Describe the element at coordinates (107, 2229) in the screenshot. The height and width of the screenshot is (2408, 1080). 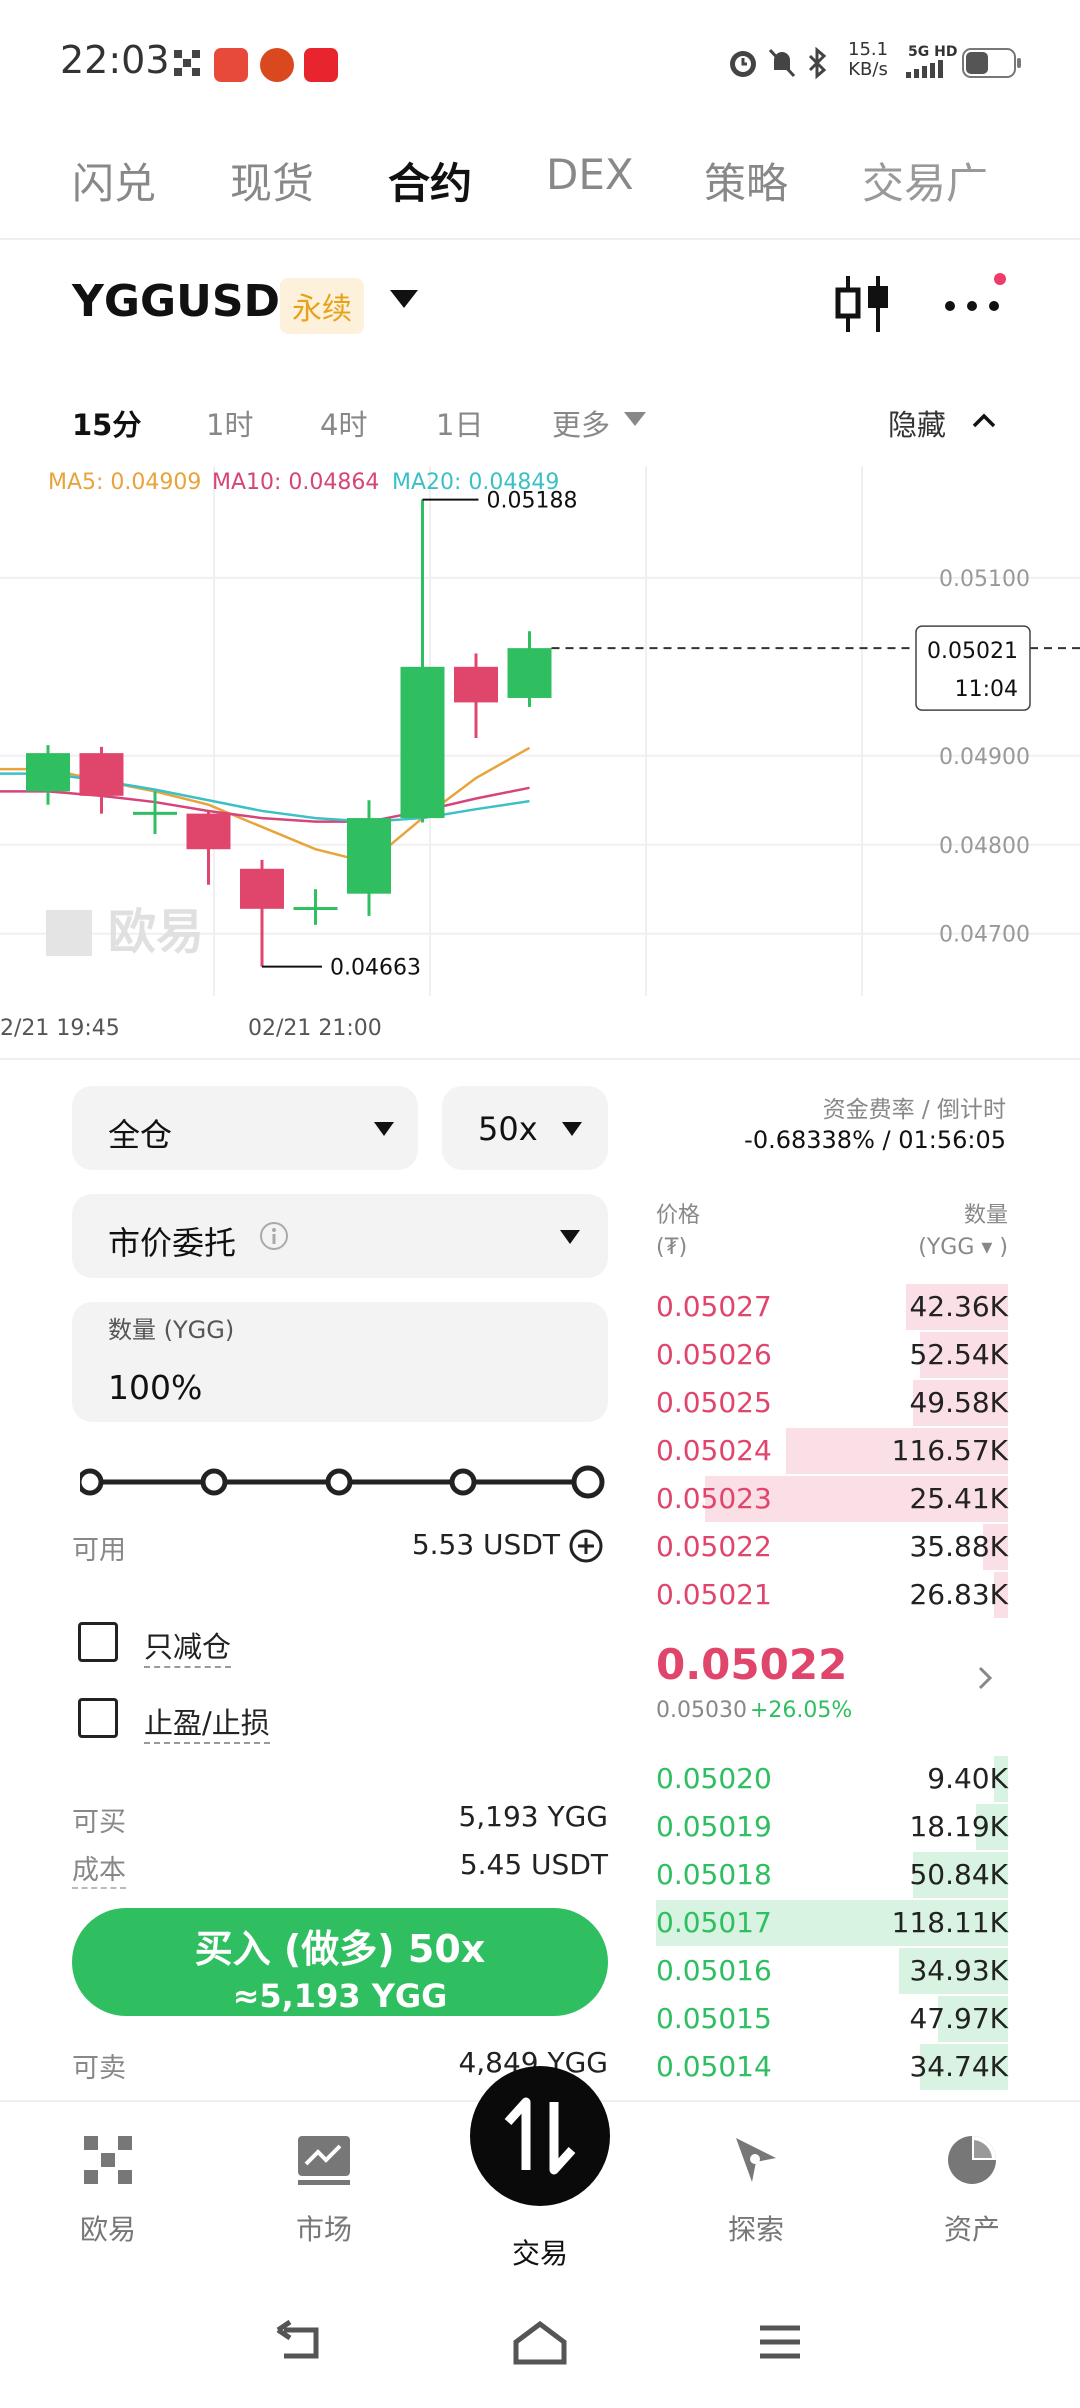
I see `nav-okx-label: 欧易` at that location.